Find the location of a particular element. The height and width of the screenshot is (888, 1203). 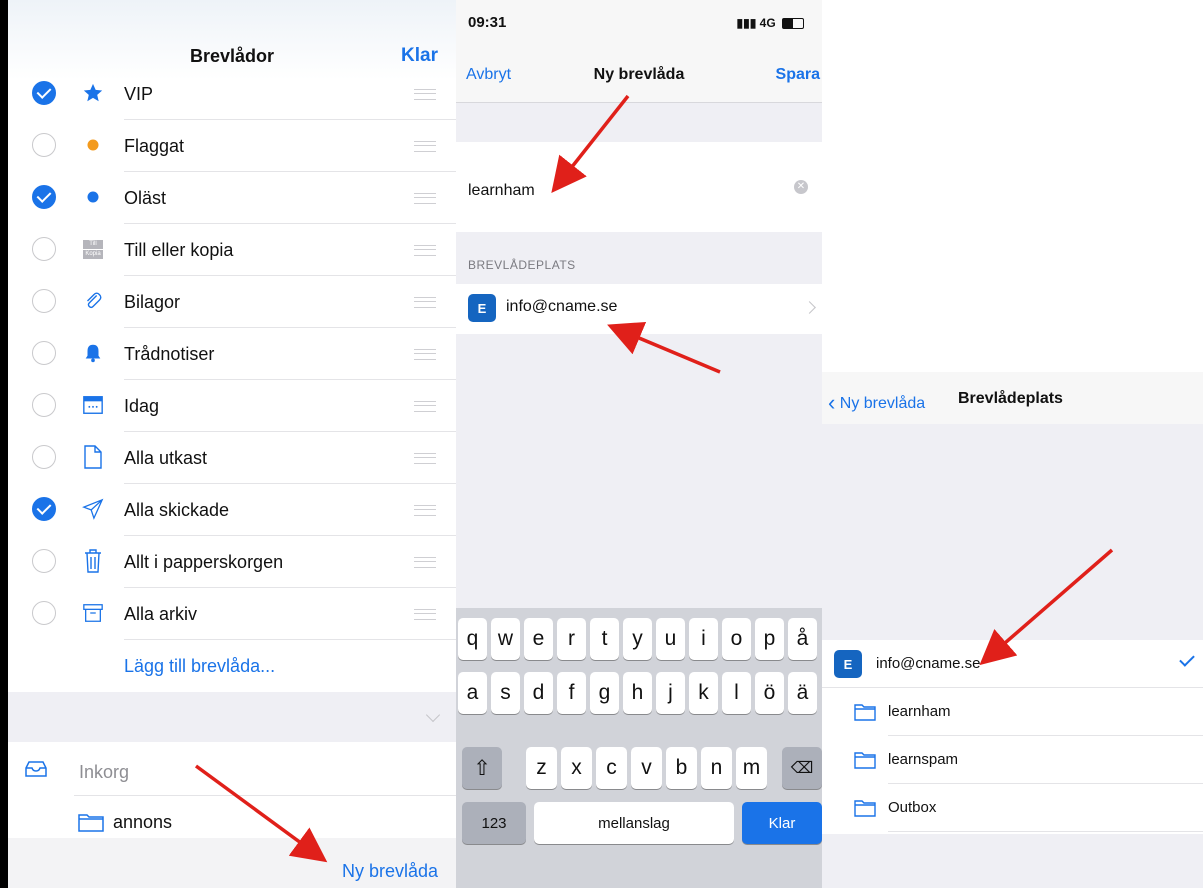

key: l is located at coordinates (736, 693).